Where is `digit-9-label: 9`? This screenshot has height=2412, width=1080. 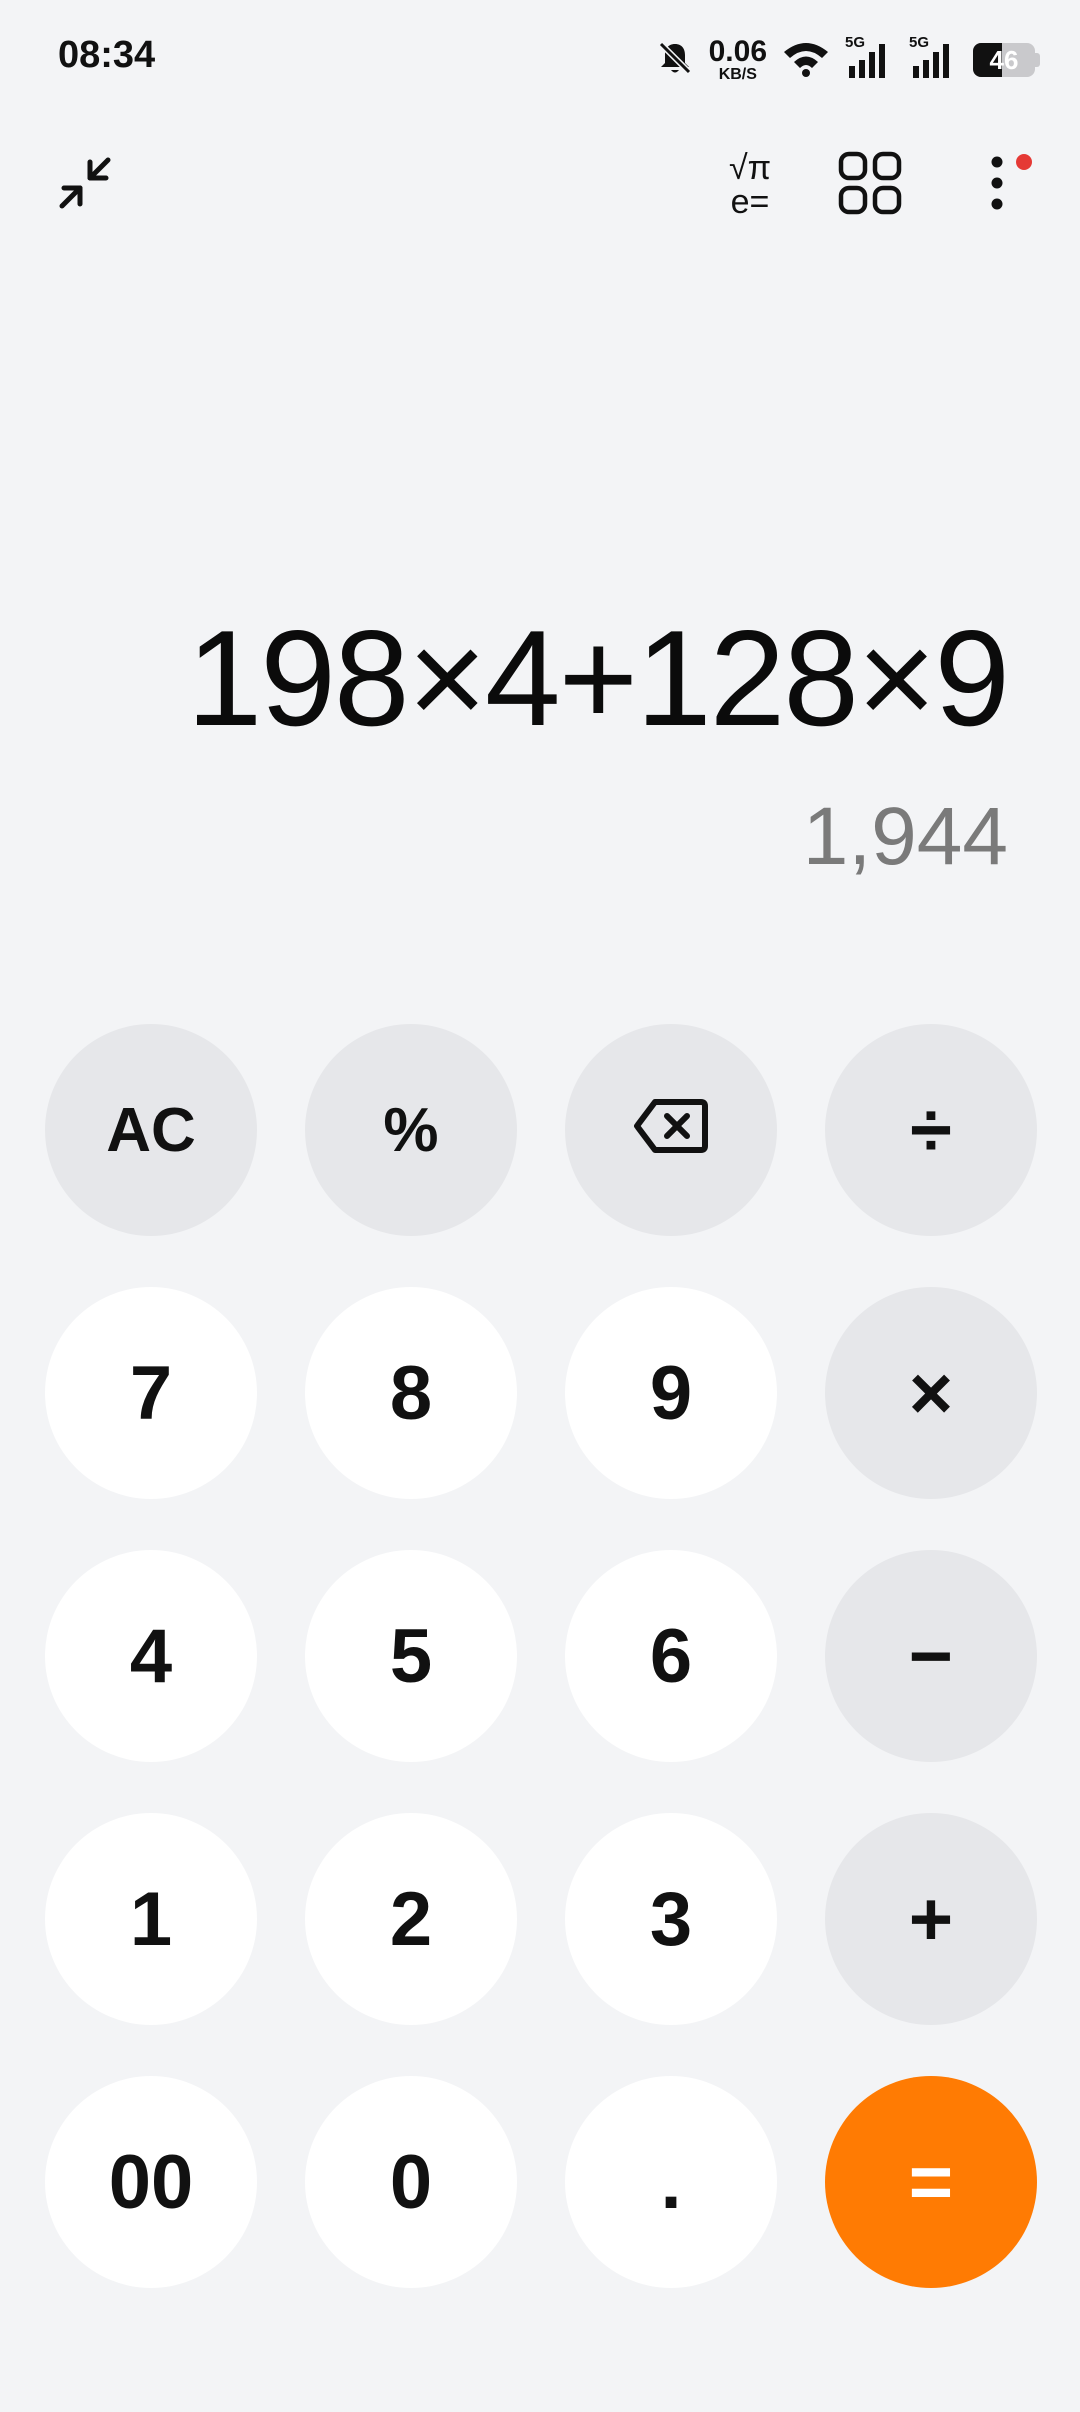 digit-9-label: 9 is located at coordinates (671, 1393).